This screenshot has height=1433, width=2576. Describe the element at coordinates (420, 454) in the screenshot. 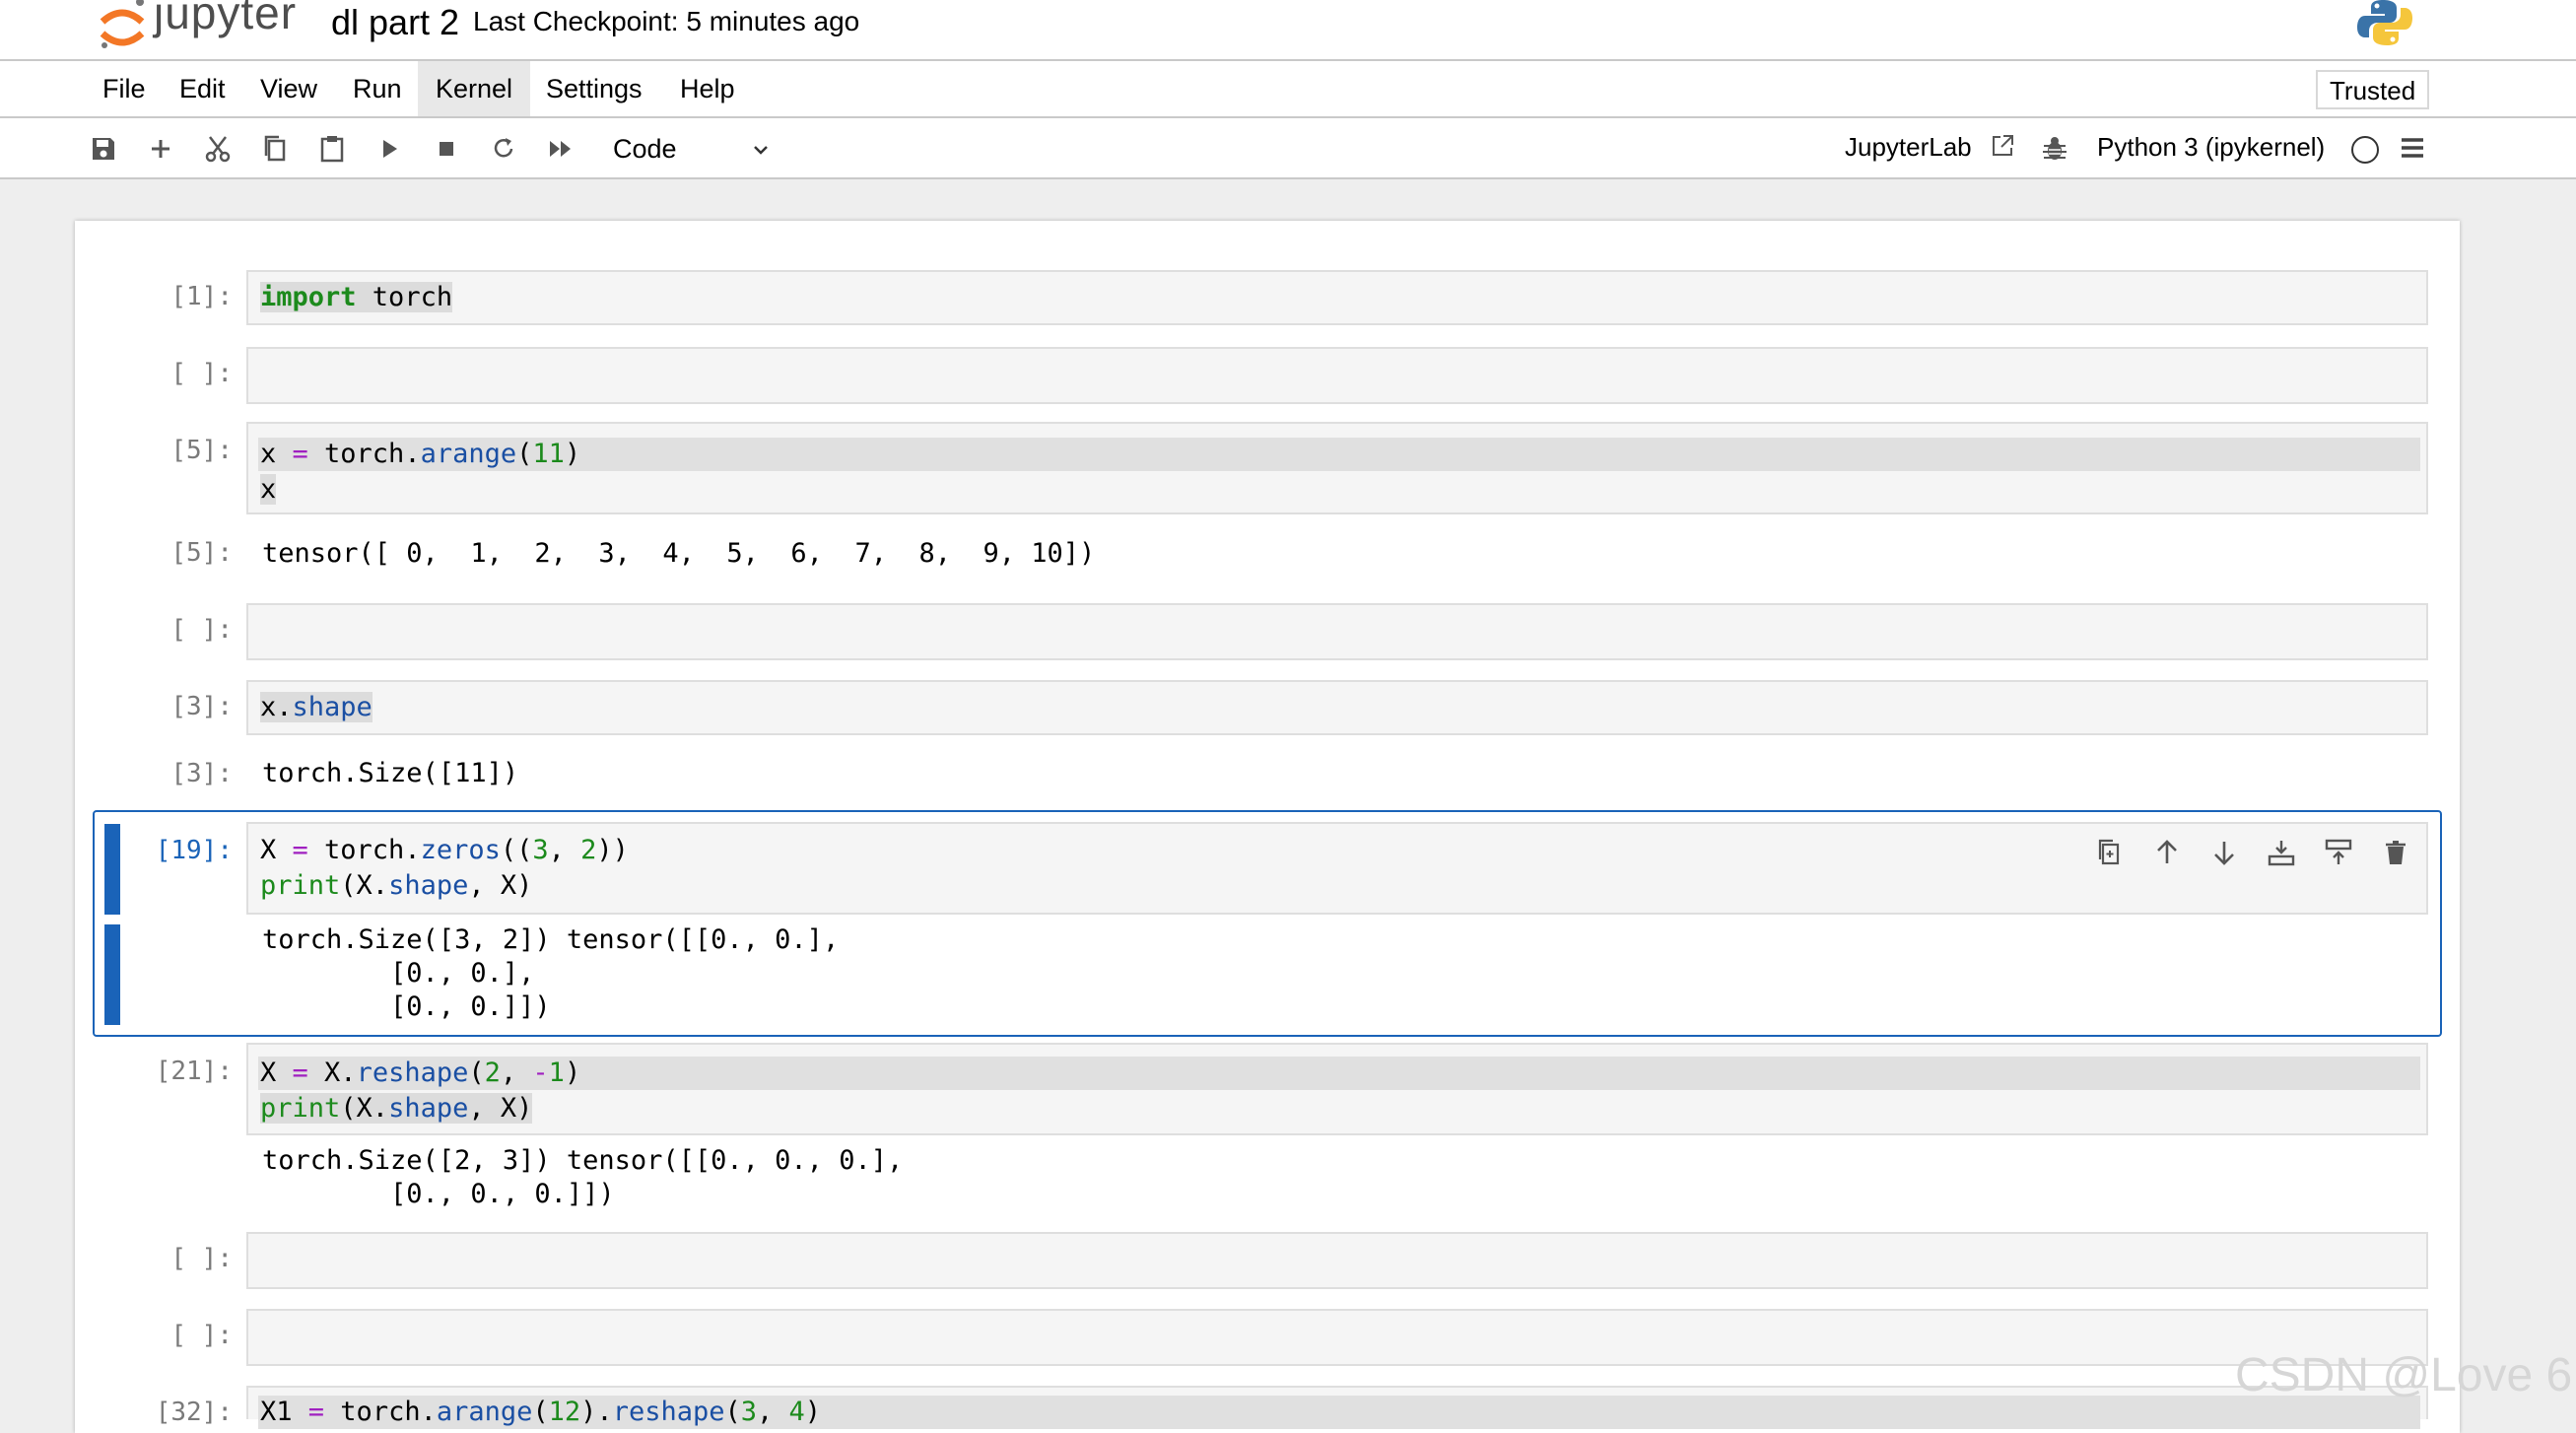

I see `code-line: x = torch.arange(11)` at that location.